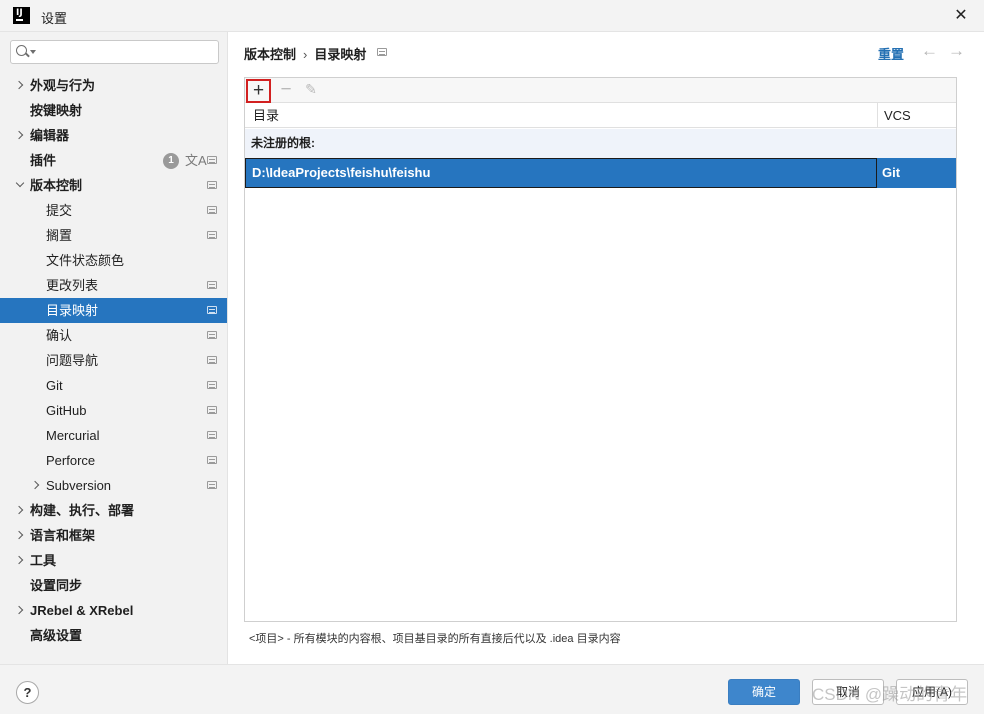 The width and height of the screenshot is (984, 714). Describe the element at coordinates (113, 335) in the screenshot. I see `sidebar-item-confirmation: 确认` at that location.